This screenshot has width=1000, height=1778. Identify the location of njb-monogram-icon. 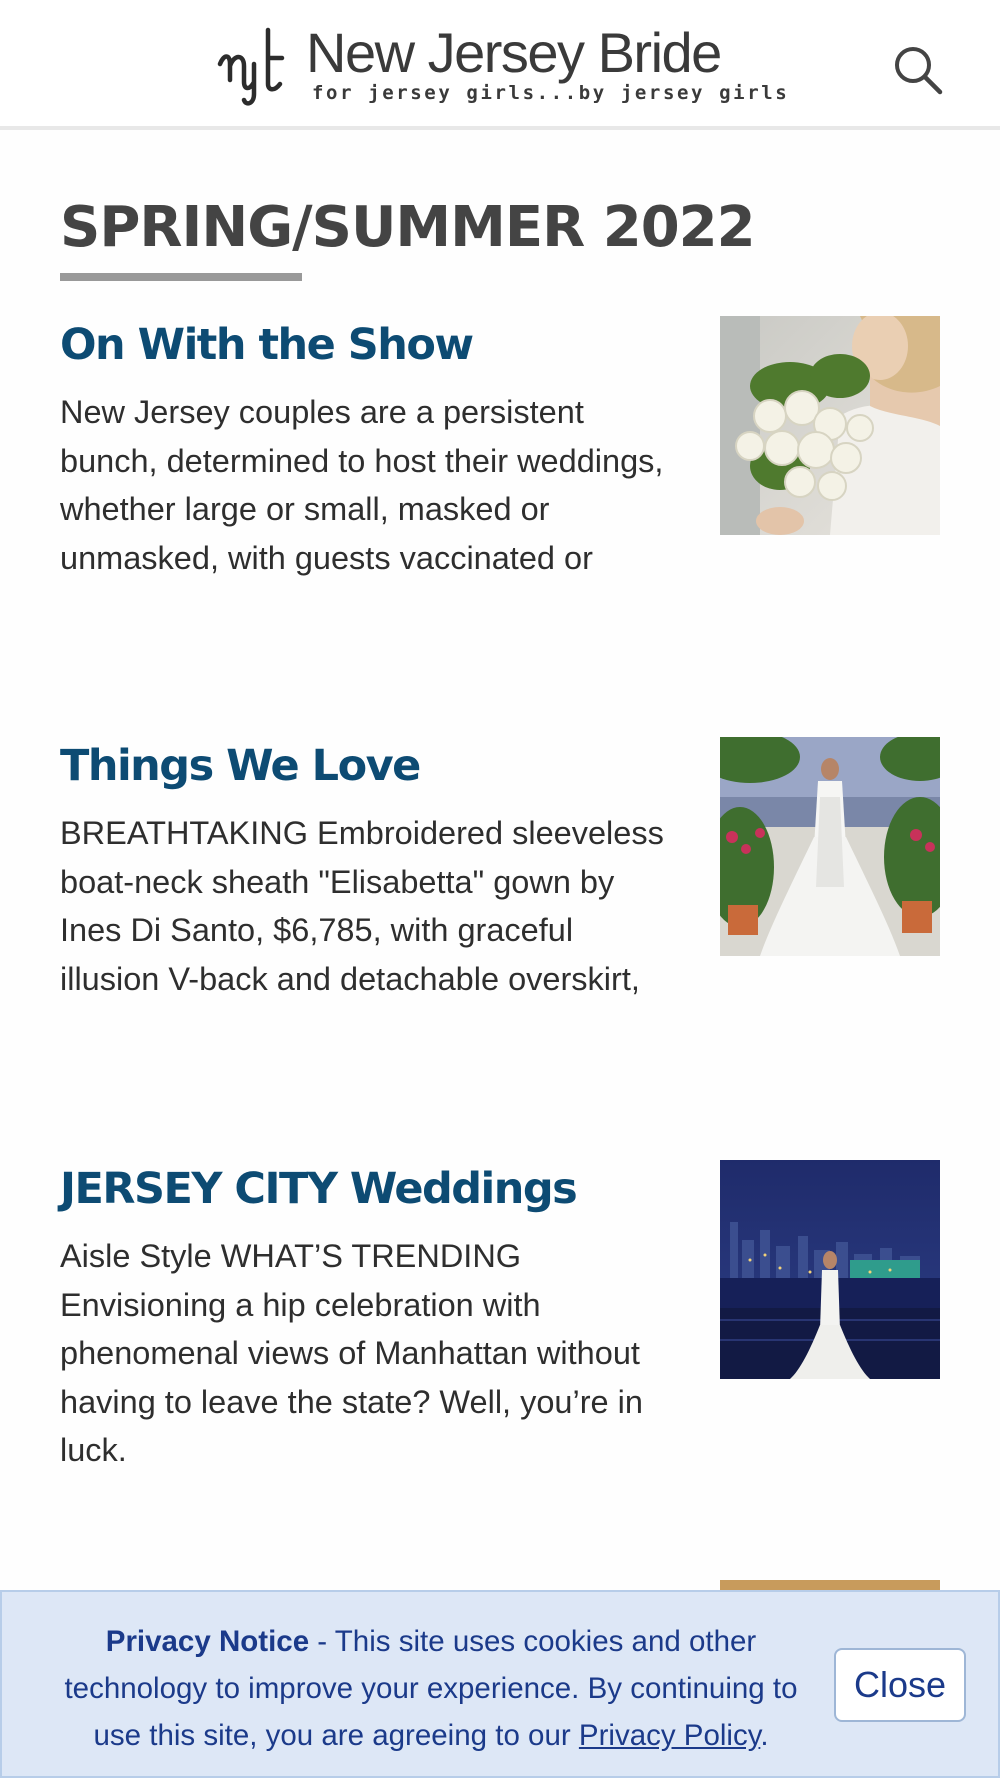
(251, 66).